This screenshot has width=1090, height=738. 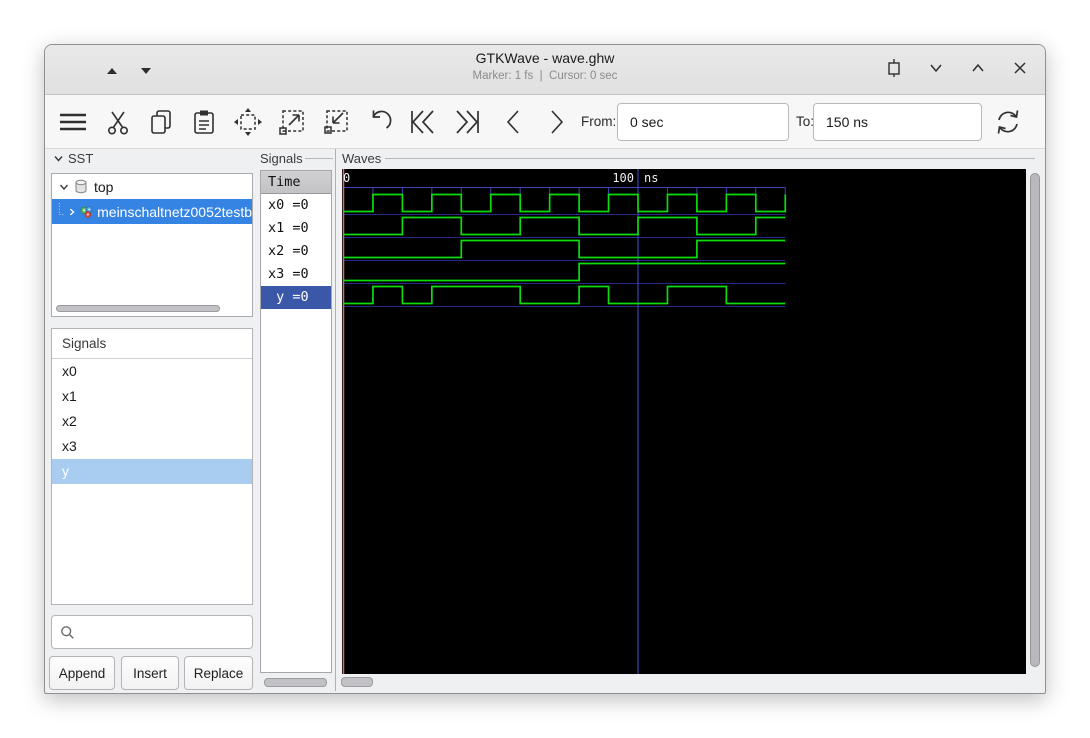 What do you see at coordinates (72, 211) in the screenshot?
I see `expander-right-icon` at bounding box center [72, 211].